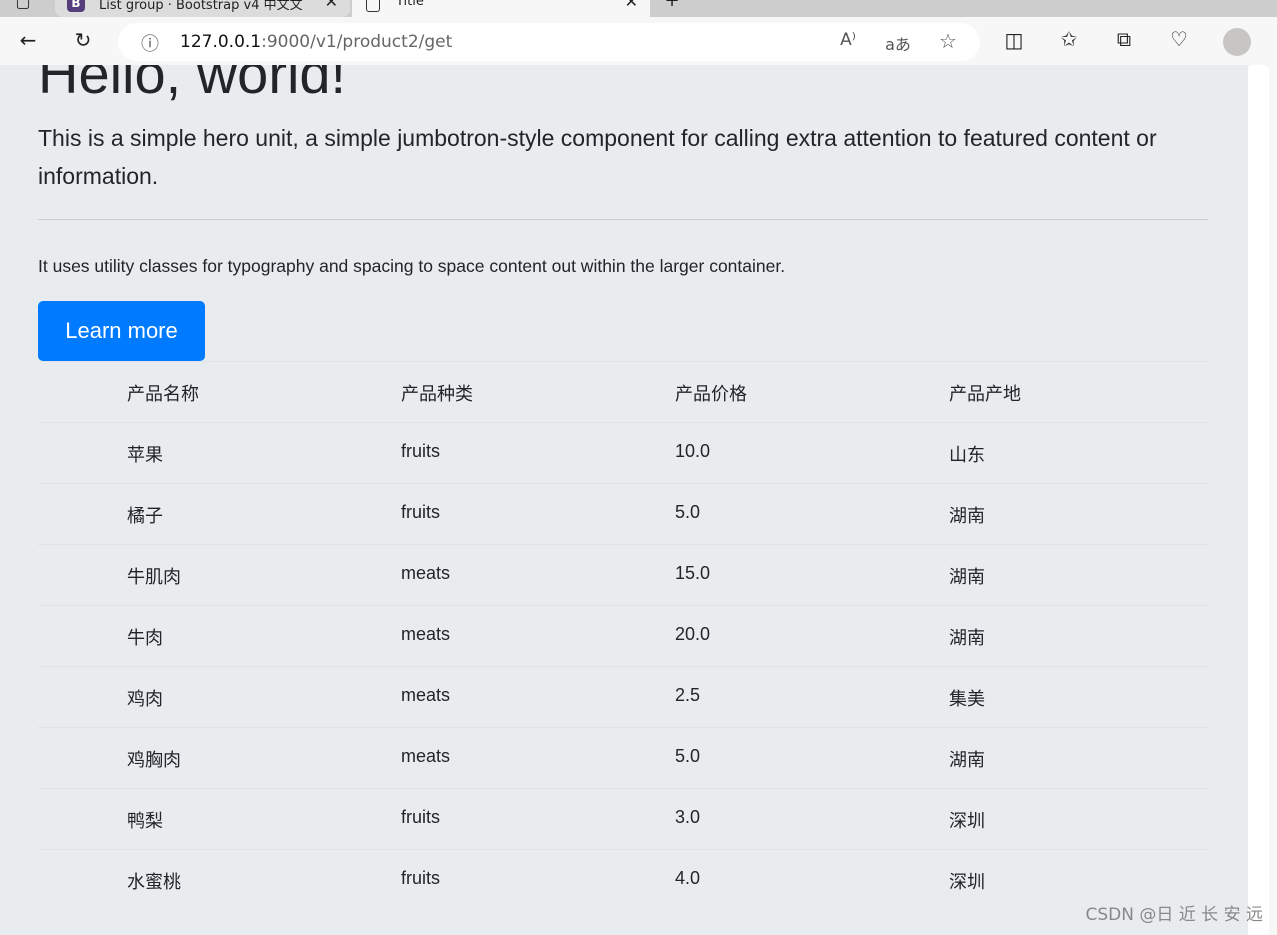 This screenshot has height=935, width=1277. I want to click on favorites-icon: ✩, so click(1069, 39).